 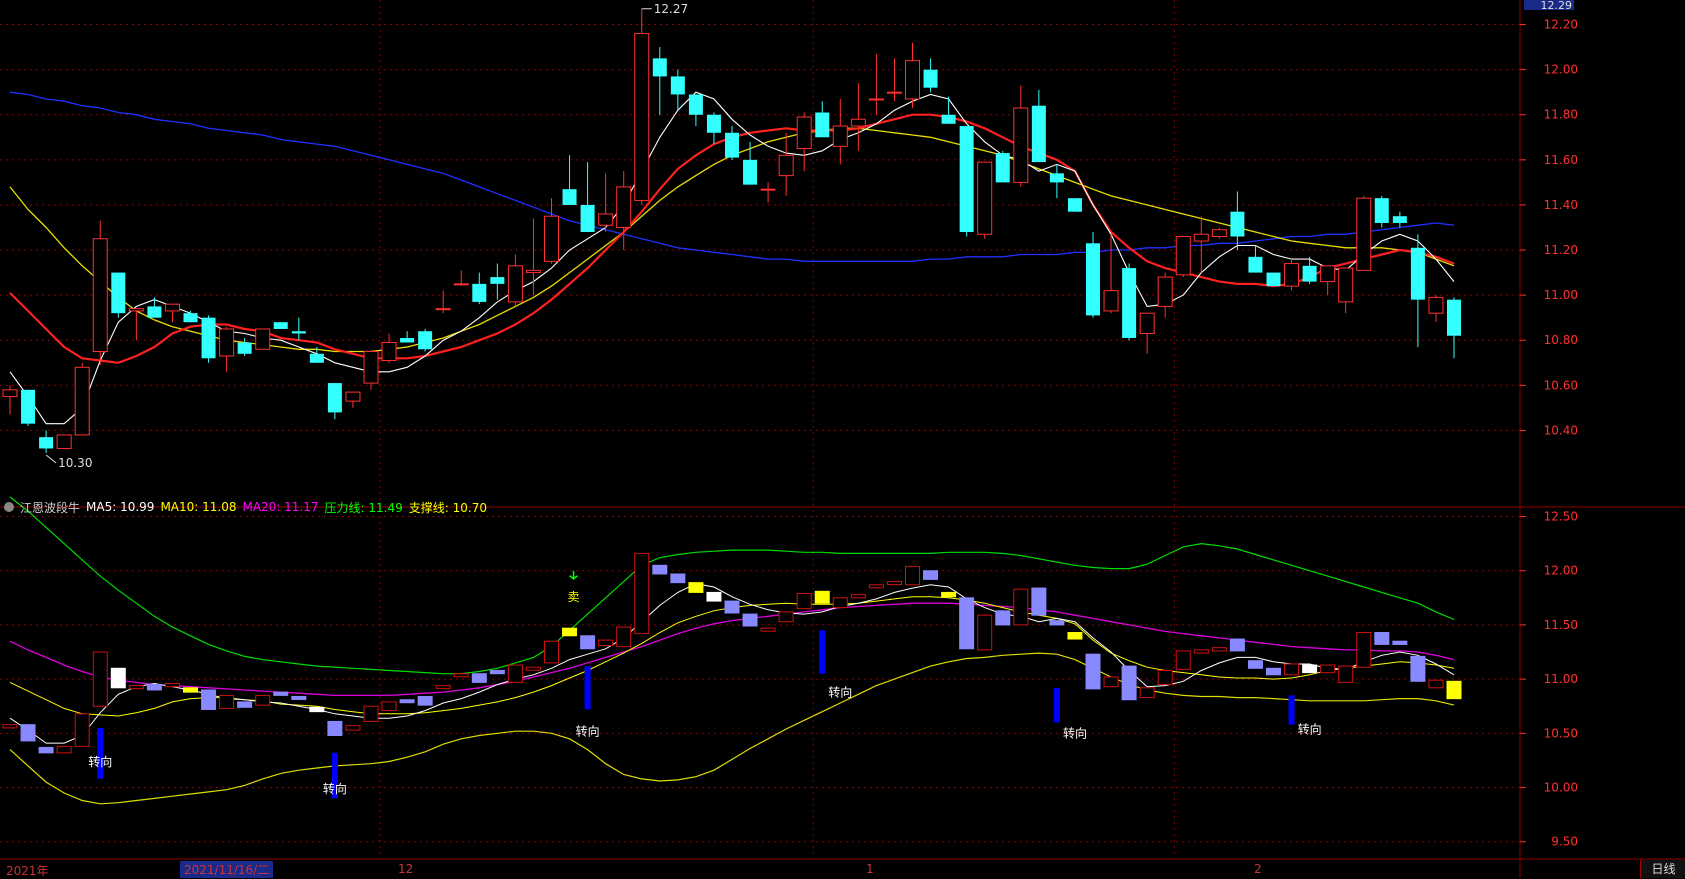 I want to click on tick-label: 11.40, so click(x=1561, y=205).